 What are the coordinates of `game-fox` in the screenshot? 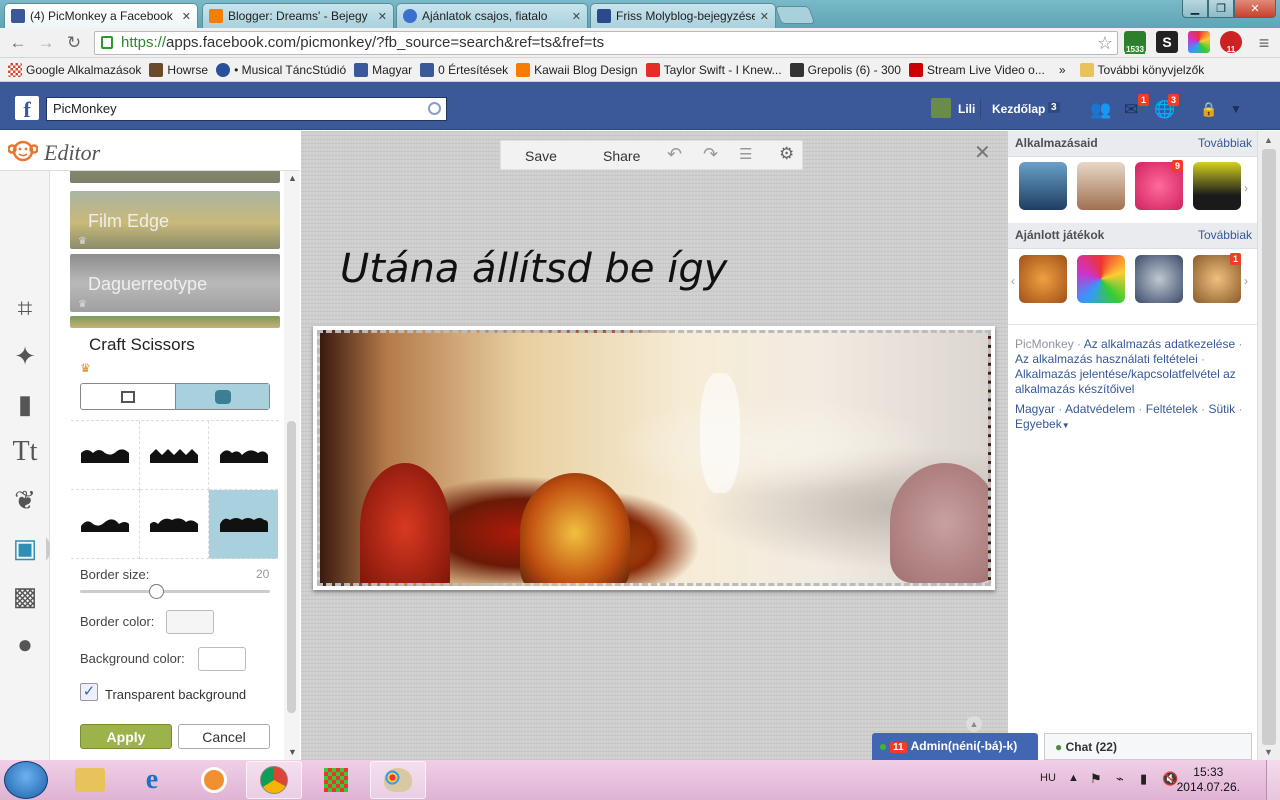 It's located at (1043, 279).